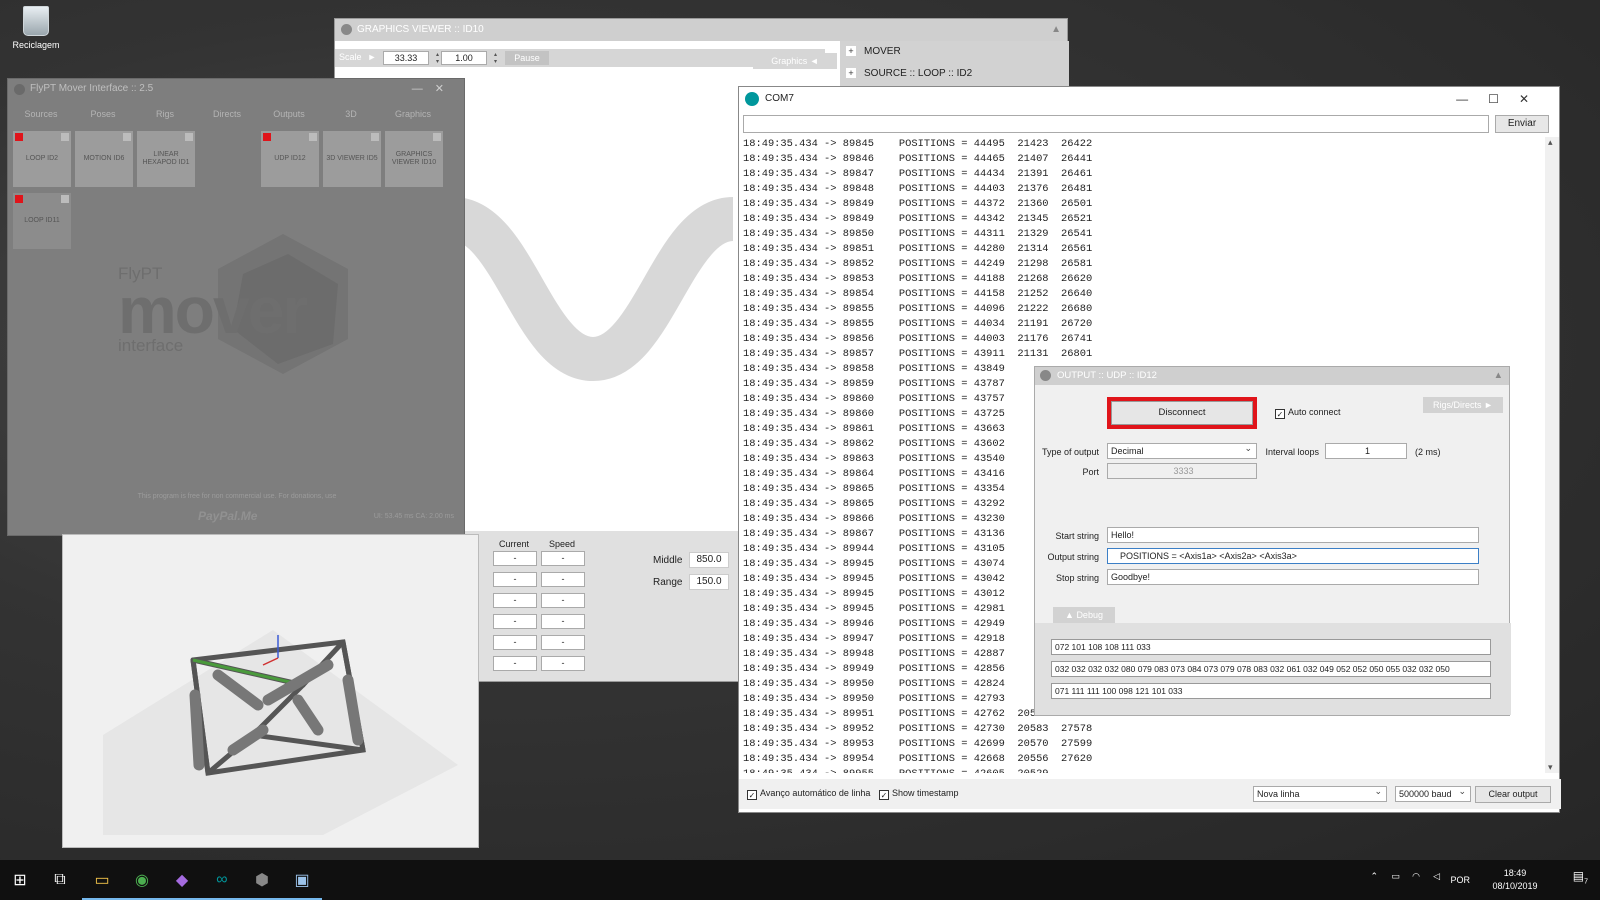  Describe the element at coordinates (1077, 578) in the screenshot. I see `stop-string-label: Stop string` at that location.